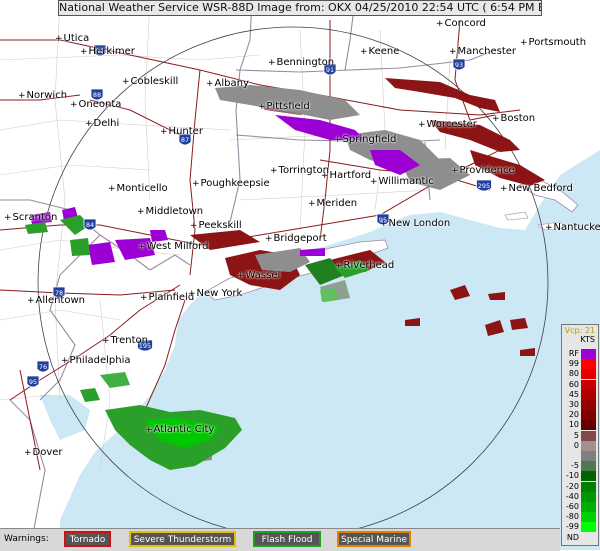 Image resolution: width=600 pixels, height=551 pixels. Describe the element at coordinates (125, 341) in the screenshot. I see `city-label-trenton: Trenton` at that location.